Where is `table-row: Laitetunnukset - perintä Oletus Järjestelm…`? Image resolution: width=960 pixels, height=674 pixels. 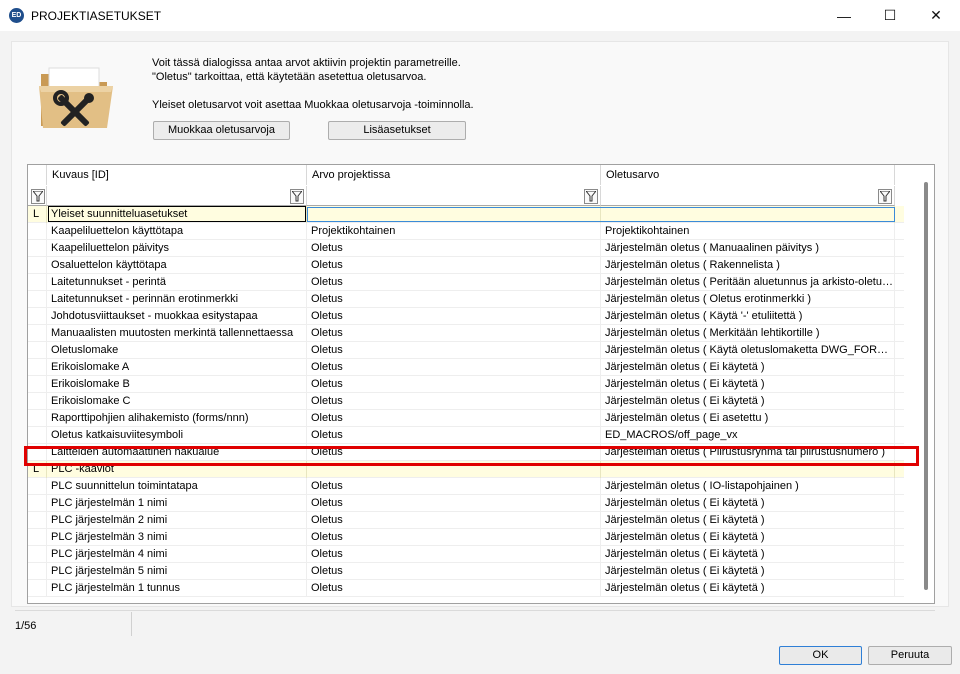
table-row: Laitetunnukset - perintä Oletus Järjestelm… is located at coordinates (466, 282).